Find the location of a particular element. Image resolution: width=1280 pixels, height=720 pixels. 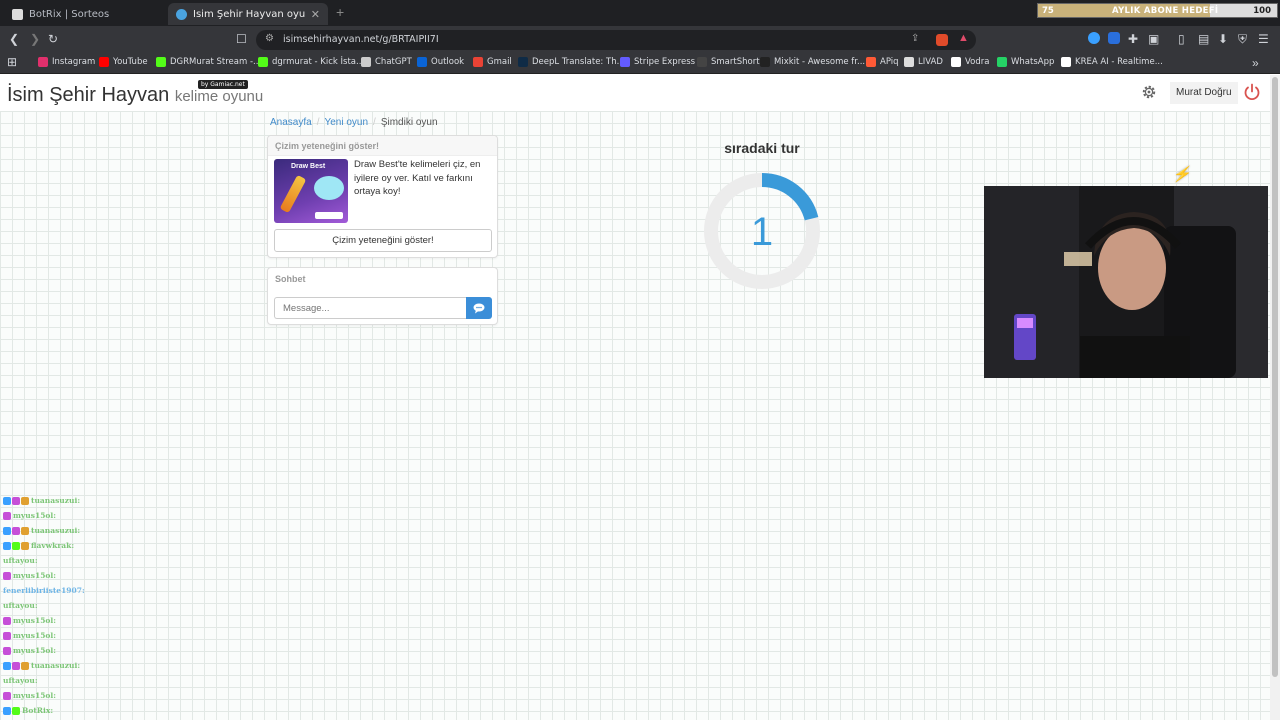

back-icon: ❮ is located at coordinates (14, 39).